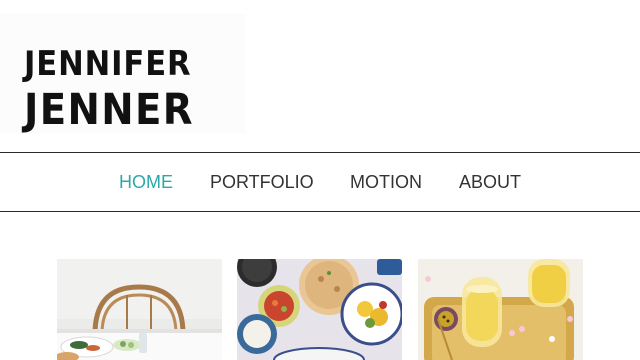 This screenshot has width=640, height=360. I want to click on brunch-spread-photo, so click(319, 309).